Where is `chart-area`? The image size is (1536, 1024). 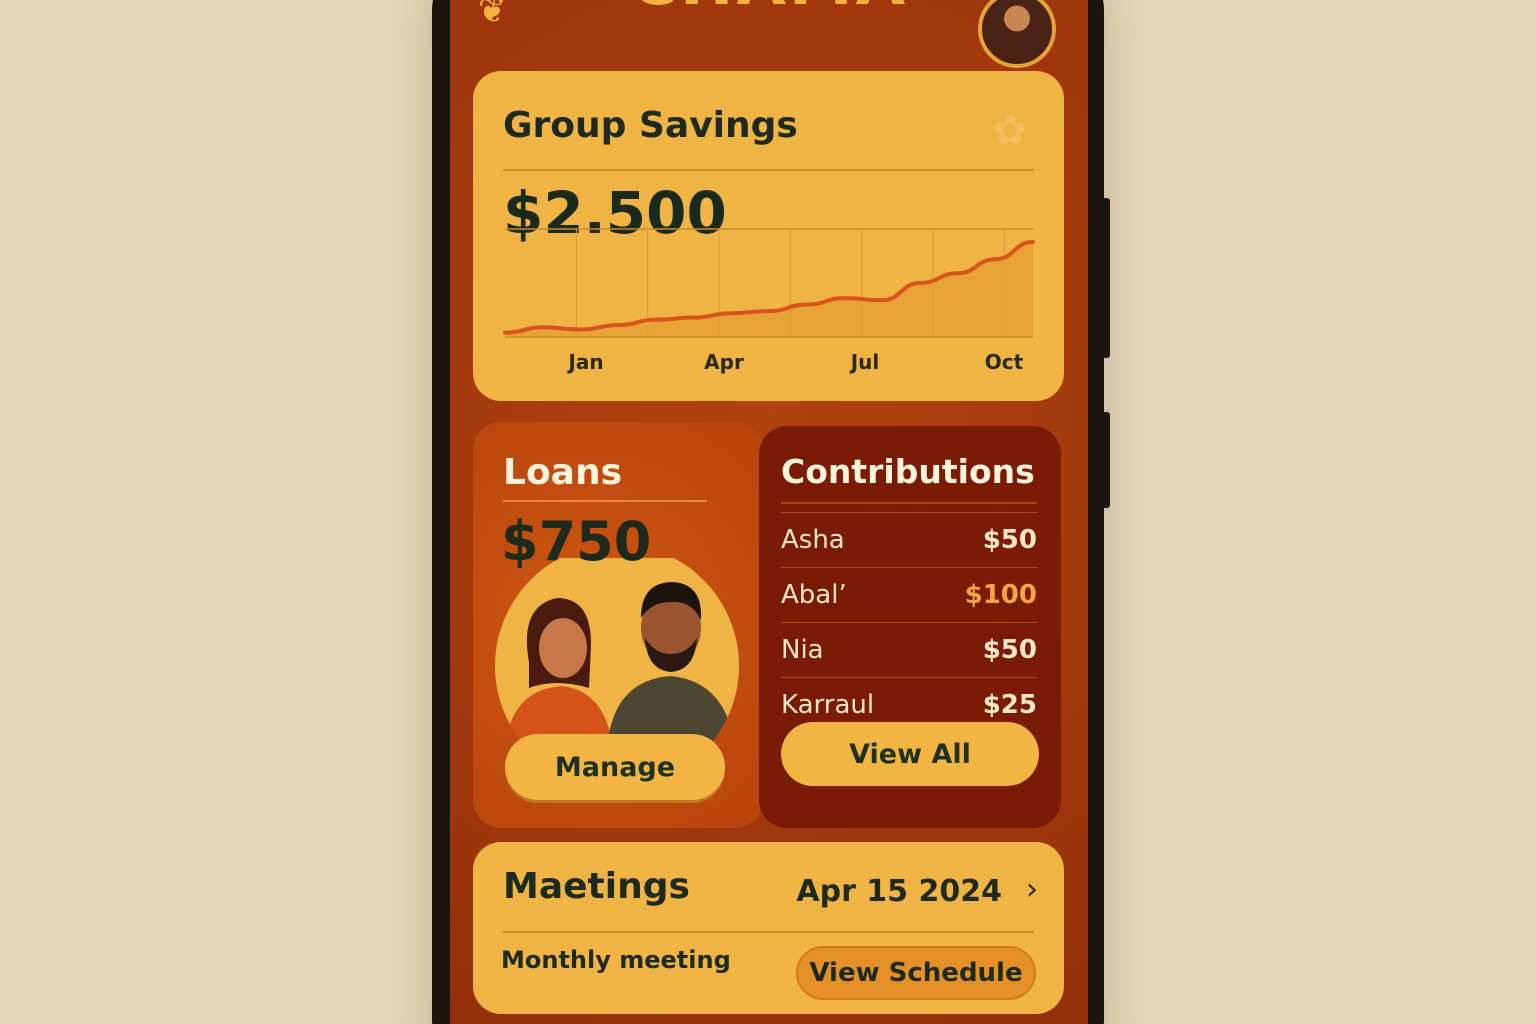 chart-area is located at coordinates (769, 289).